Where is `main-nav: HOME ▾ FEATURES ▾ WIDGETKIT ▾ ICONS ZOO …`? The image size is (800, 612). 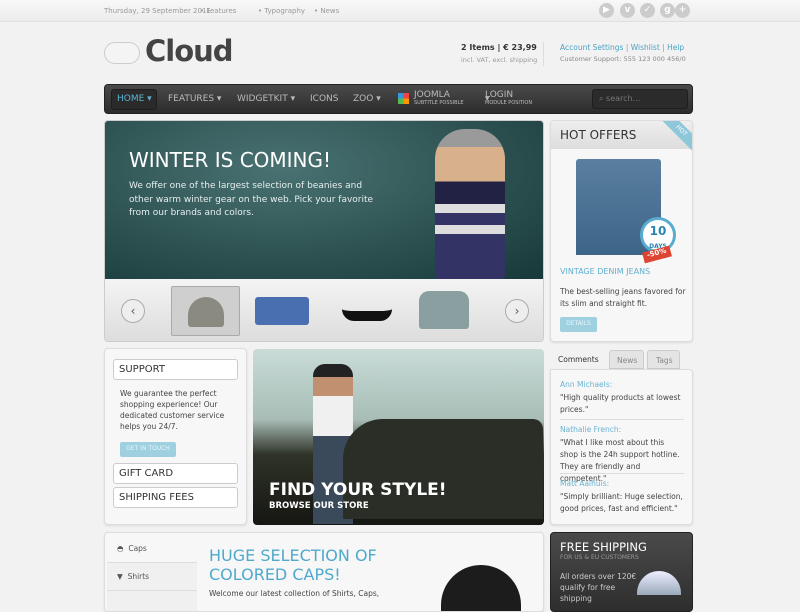
main-nav: HOME ▾ FEATURES ▾ WIDGETKIT ▾ ICONS ZOO … is located at coordinates (398, 99).